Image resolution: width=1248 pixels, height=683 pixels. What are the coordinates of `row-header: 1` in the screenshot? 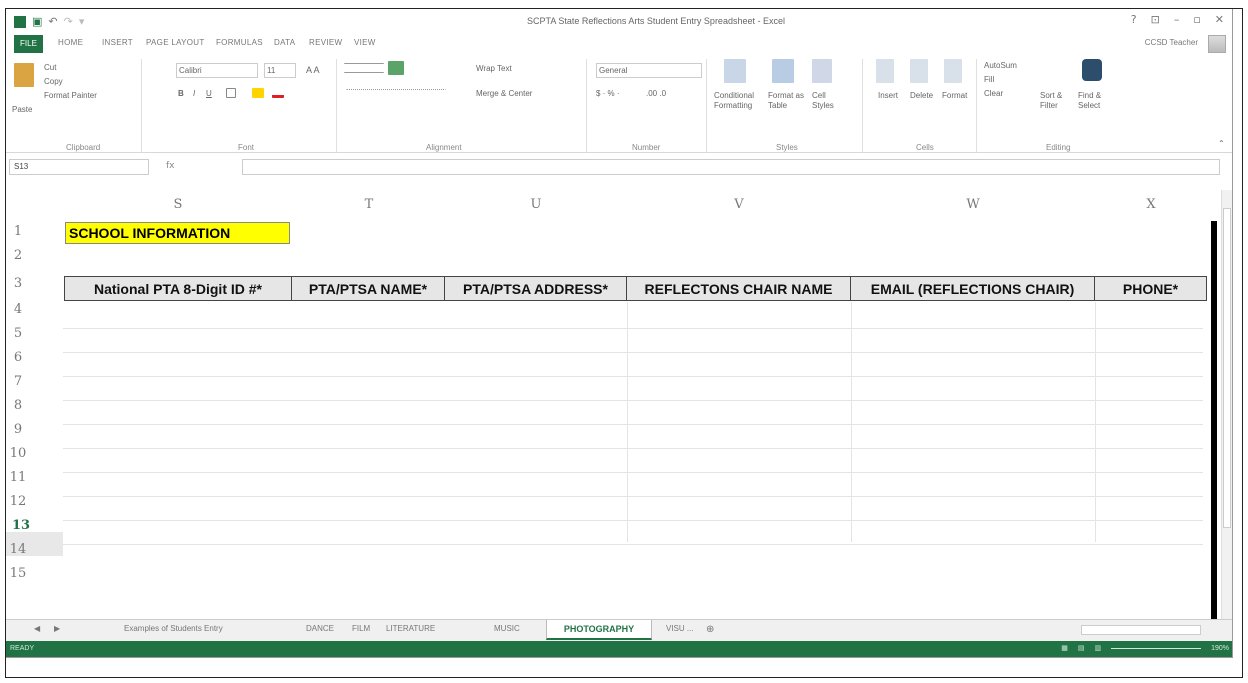 It's located at (18, 231).